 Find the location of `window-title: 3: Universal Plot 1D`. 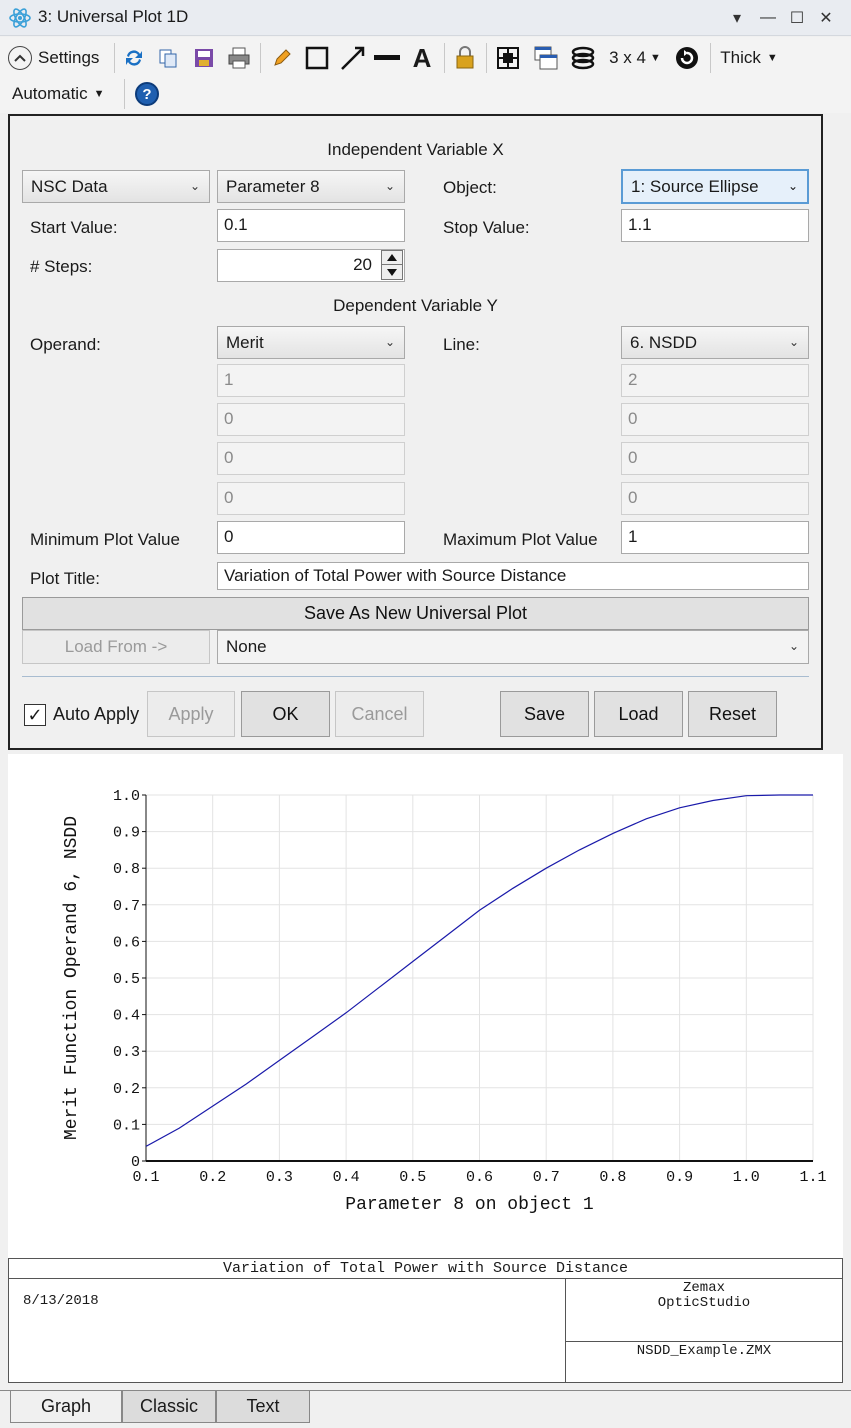

window-title: 3: Universal Plot 1D is located at coordinates (113, 16).